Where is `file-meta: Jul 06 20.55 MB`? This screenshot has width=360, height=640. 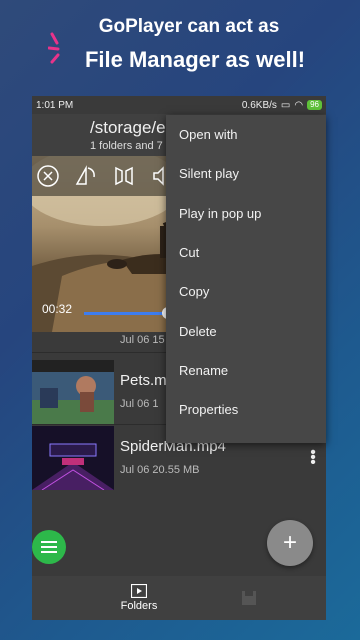
file-meta: Jul 06 20.55 MB is located at coordinates (160, 470).